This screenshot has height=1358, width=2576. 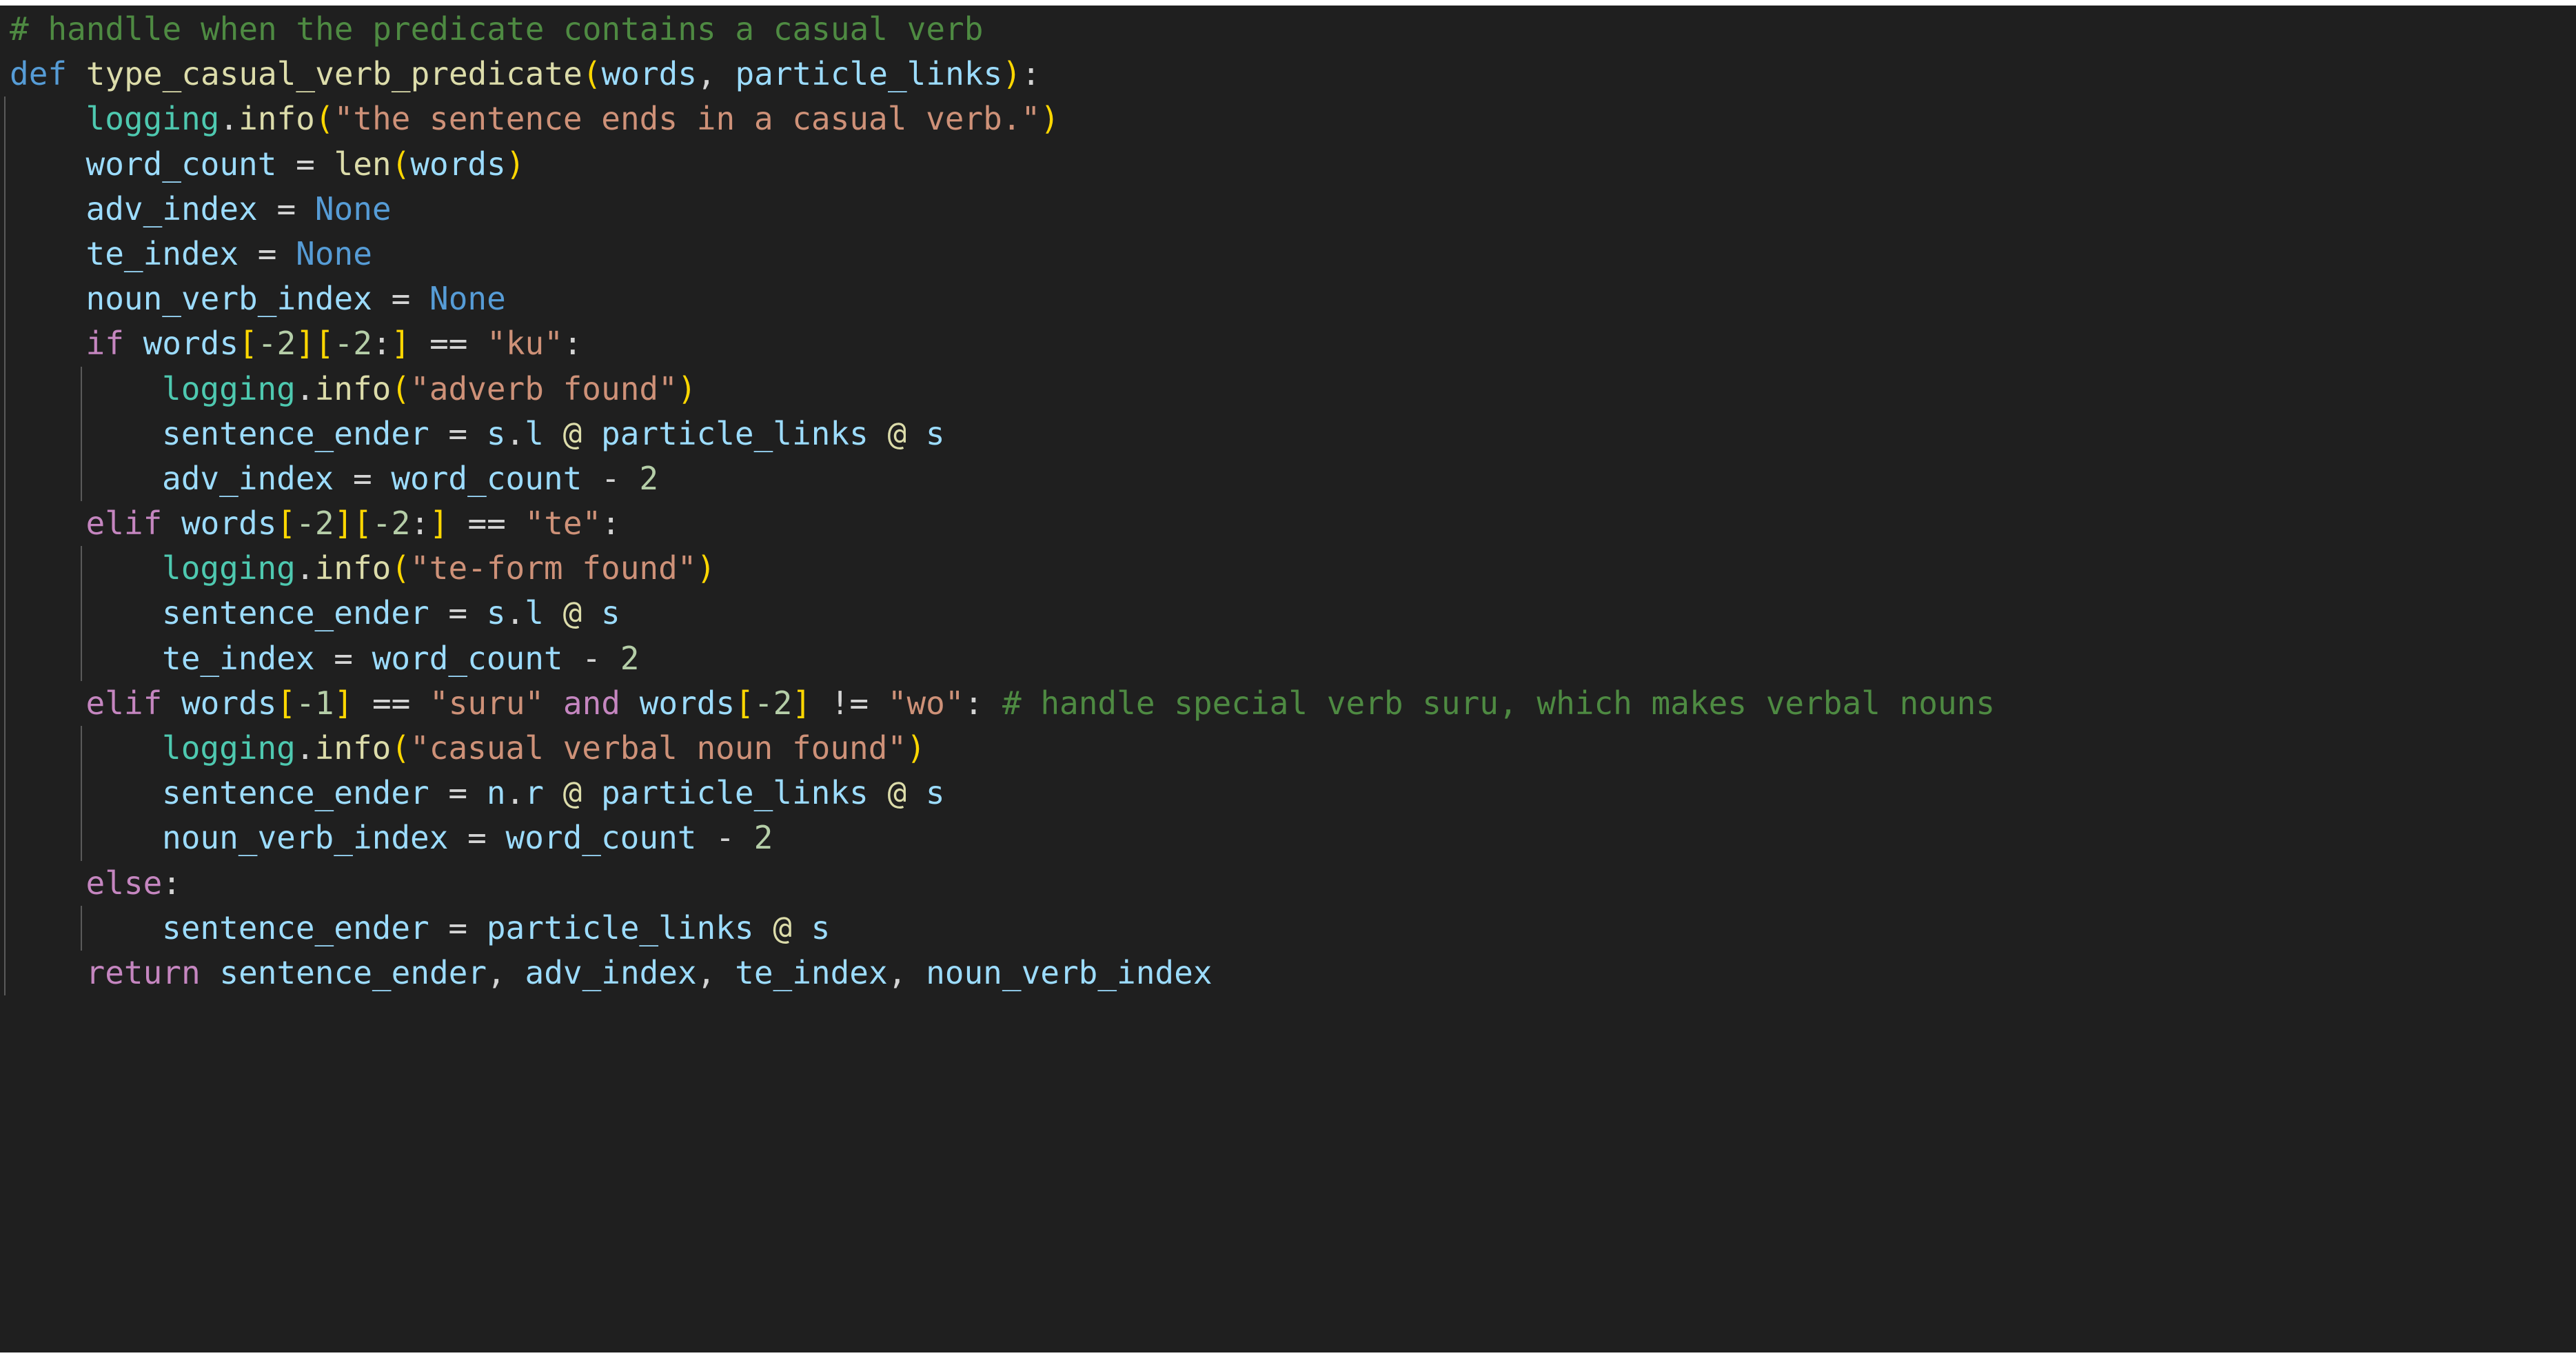 I want to click on code-line: logging.info("adverb found"), so click(x=1293, y=389).